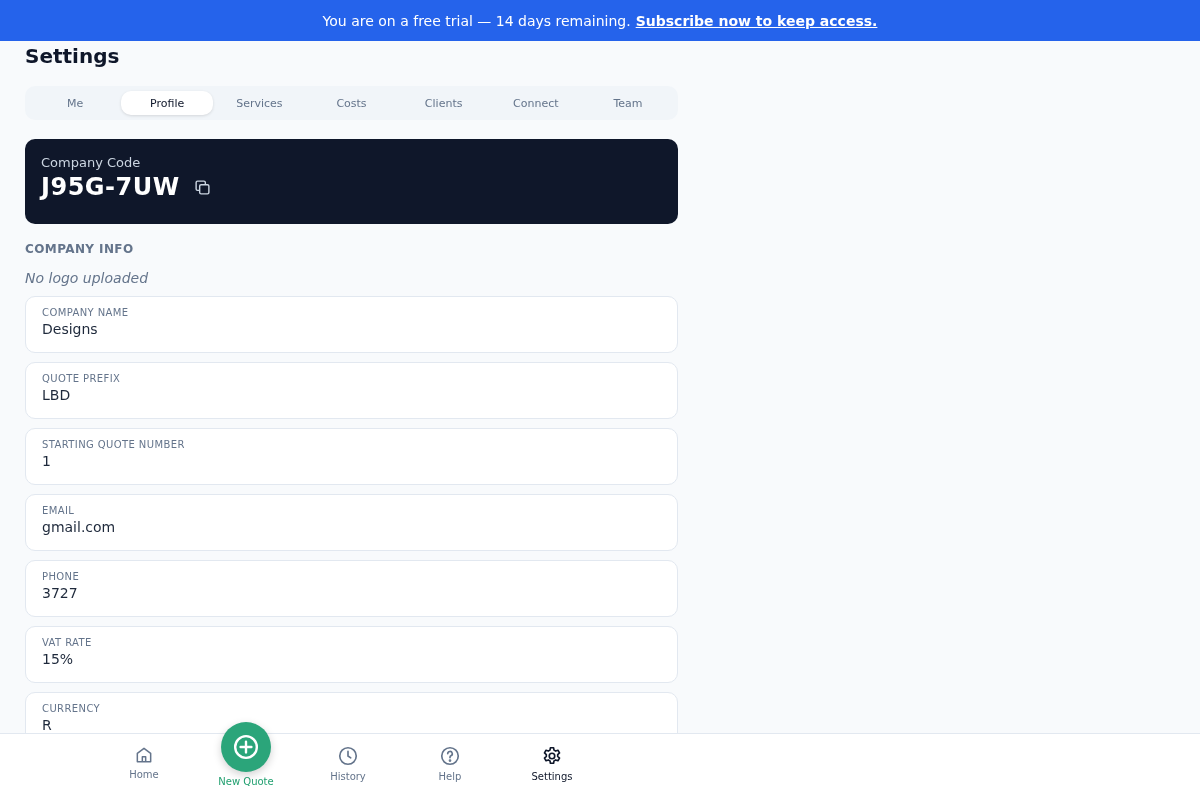  I want to click on copy-icon, so click(202, 187).